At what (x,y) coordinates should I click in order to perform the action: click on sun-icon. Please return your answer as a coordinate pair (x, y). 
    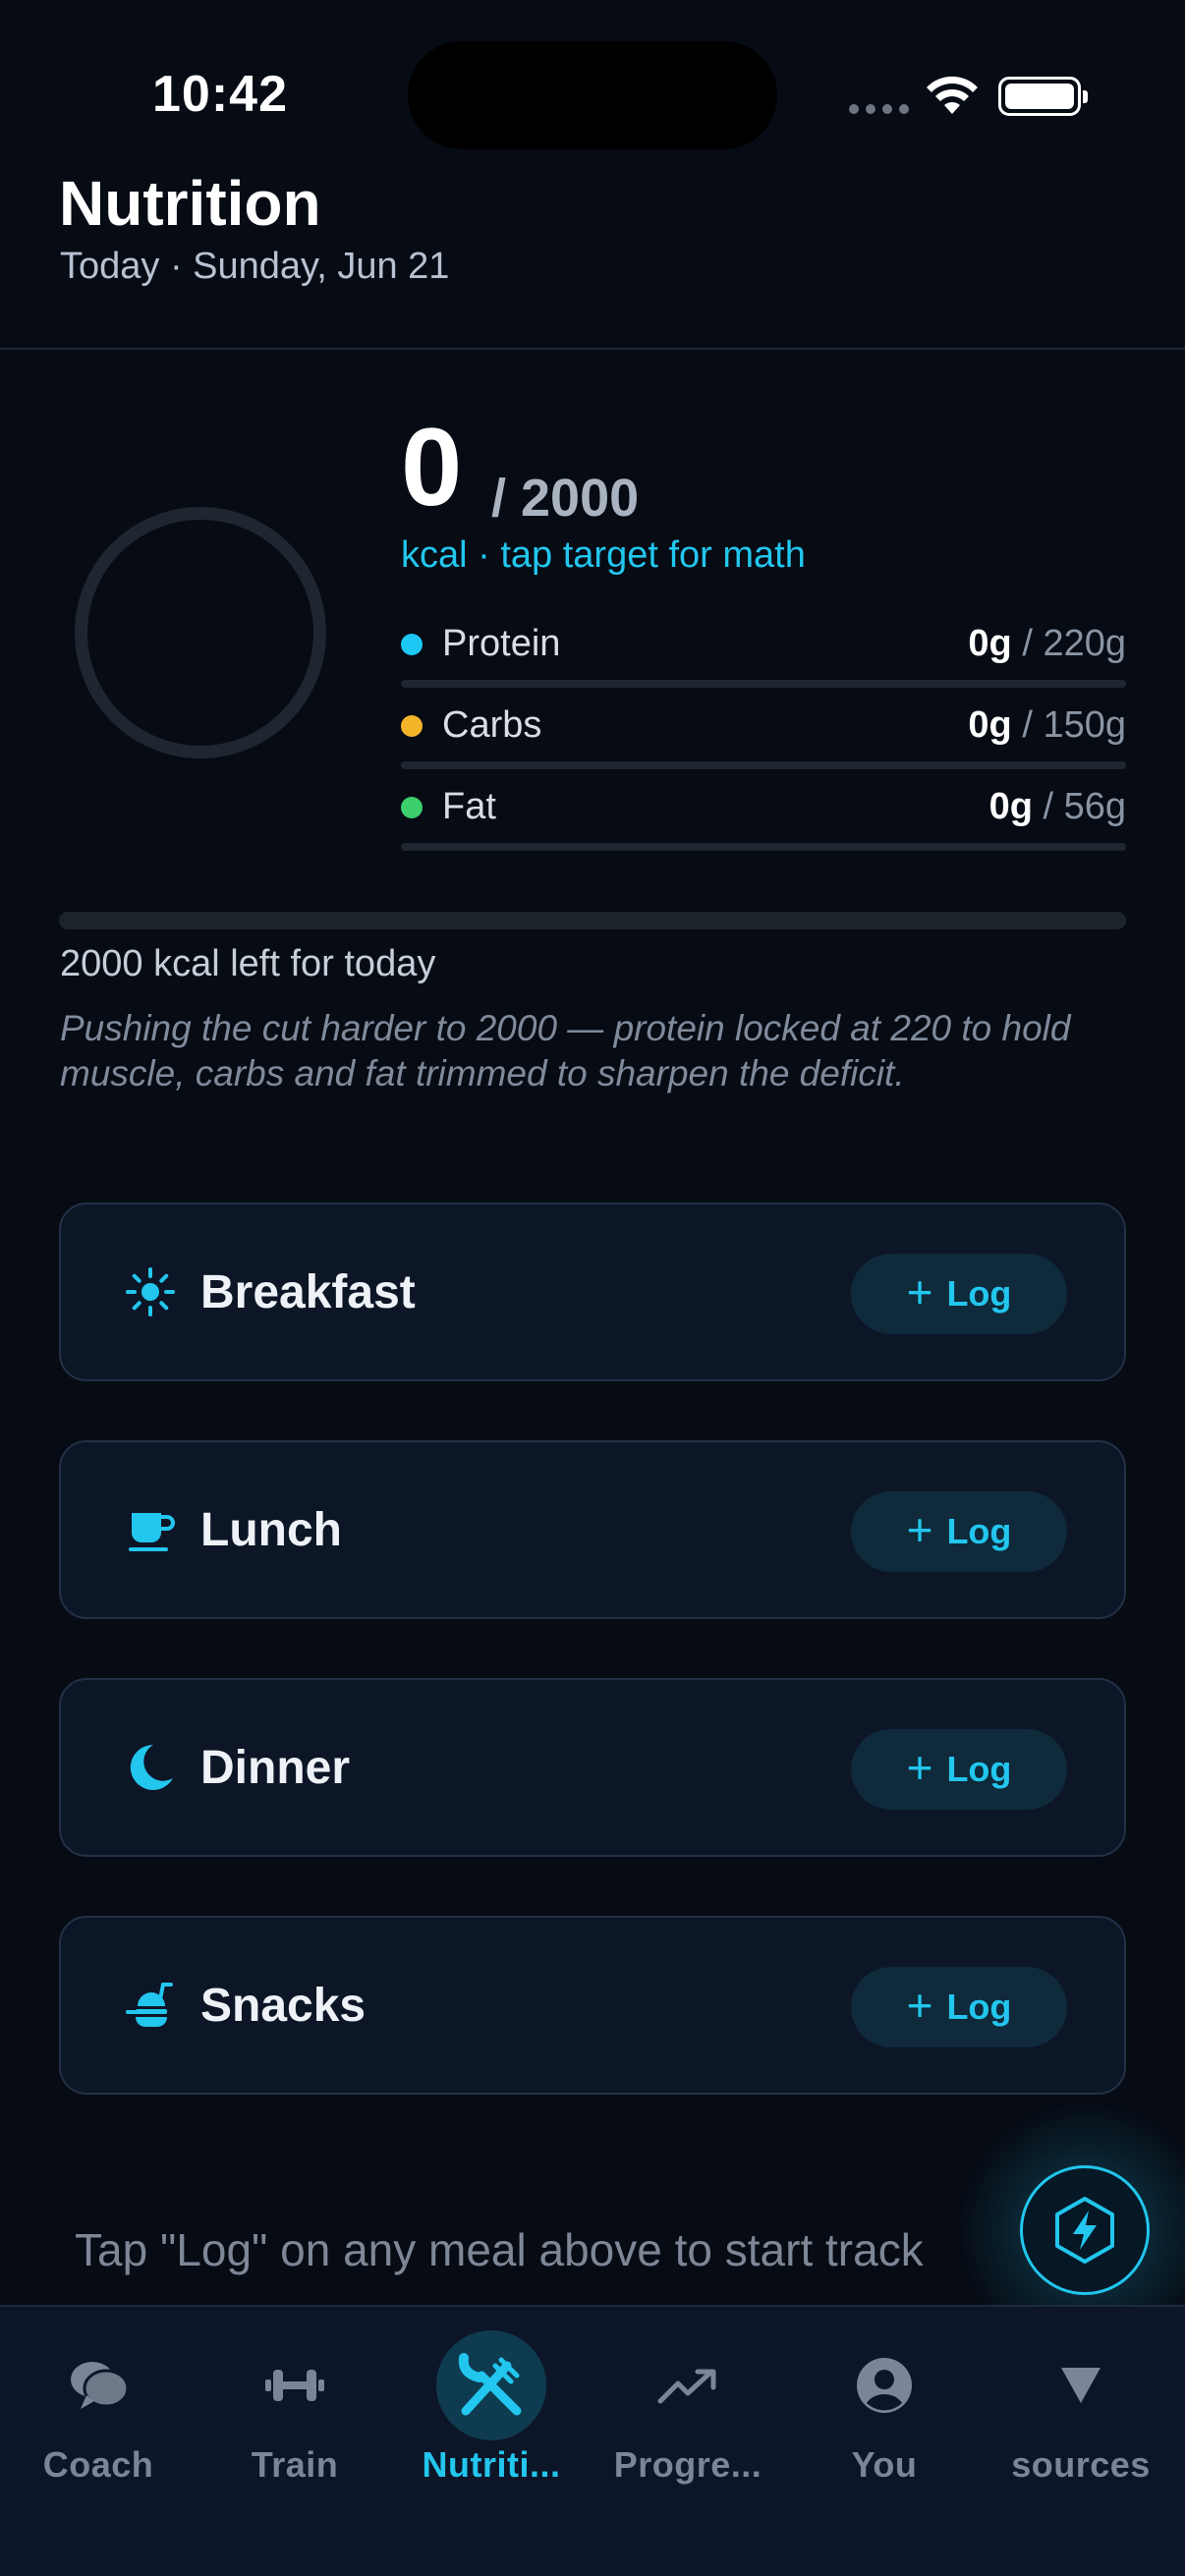
    Looking at the image, I should click on (151, 1291).